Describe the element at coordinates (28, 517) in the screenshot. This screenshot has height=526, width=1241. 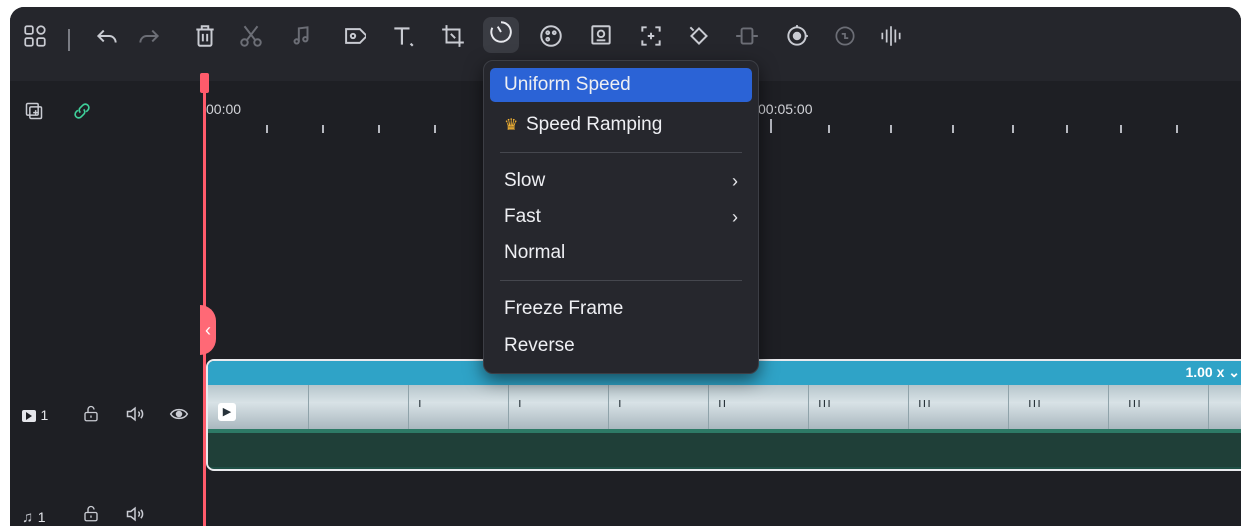
I see `music-note-icon: ♫` at that location.